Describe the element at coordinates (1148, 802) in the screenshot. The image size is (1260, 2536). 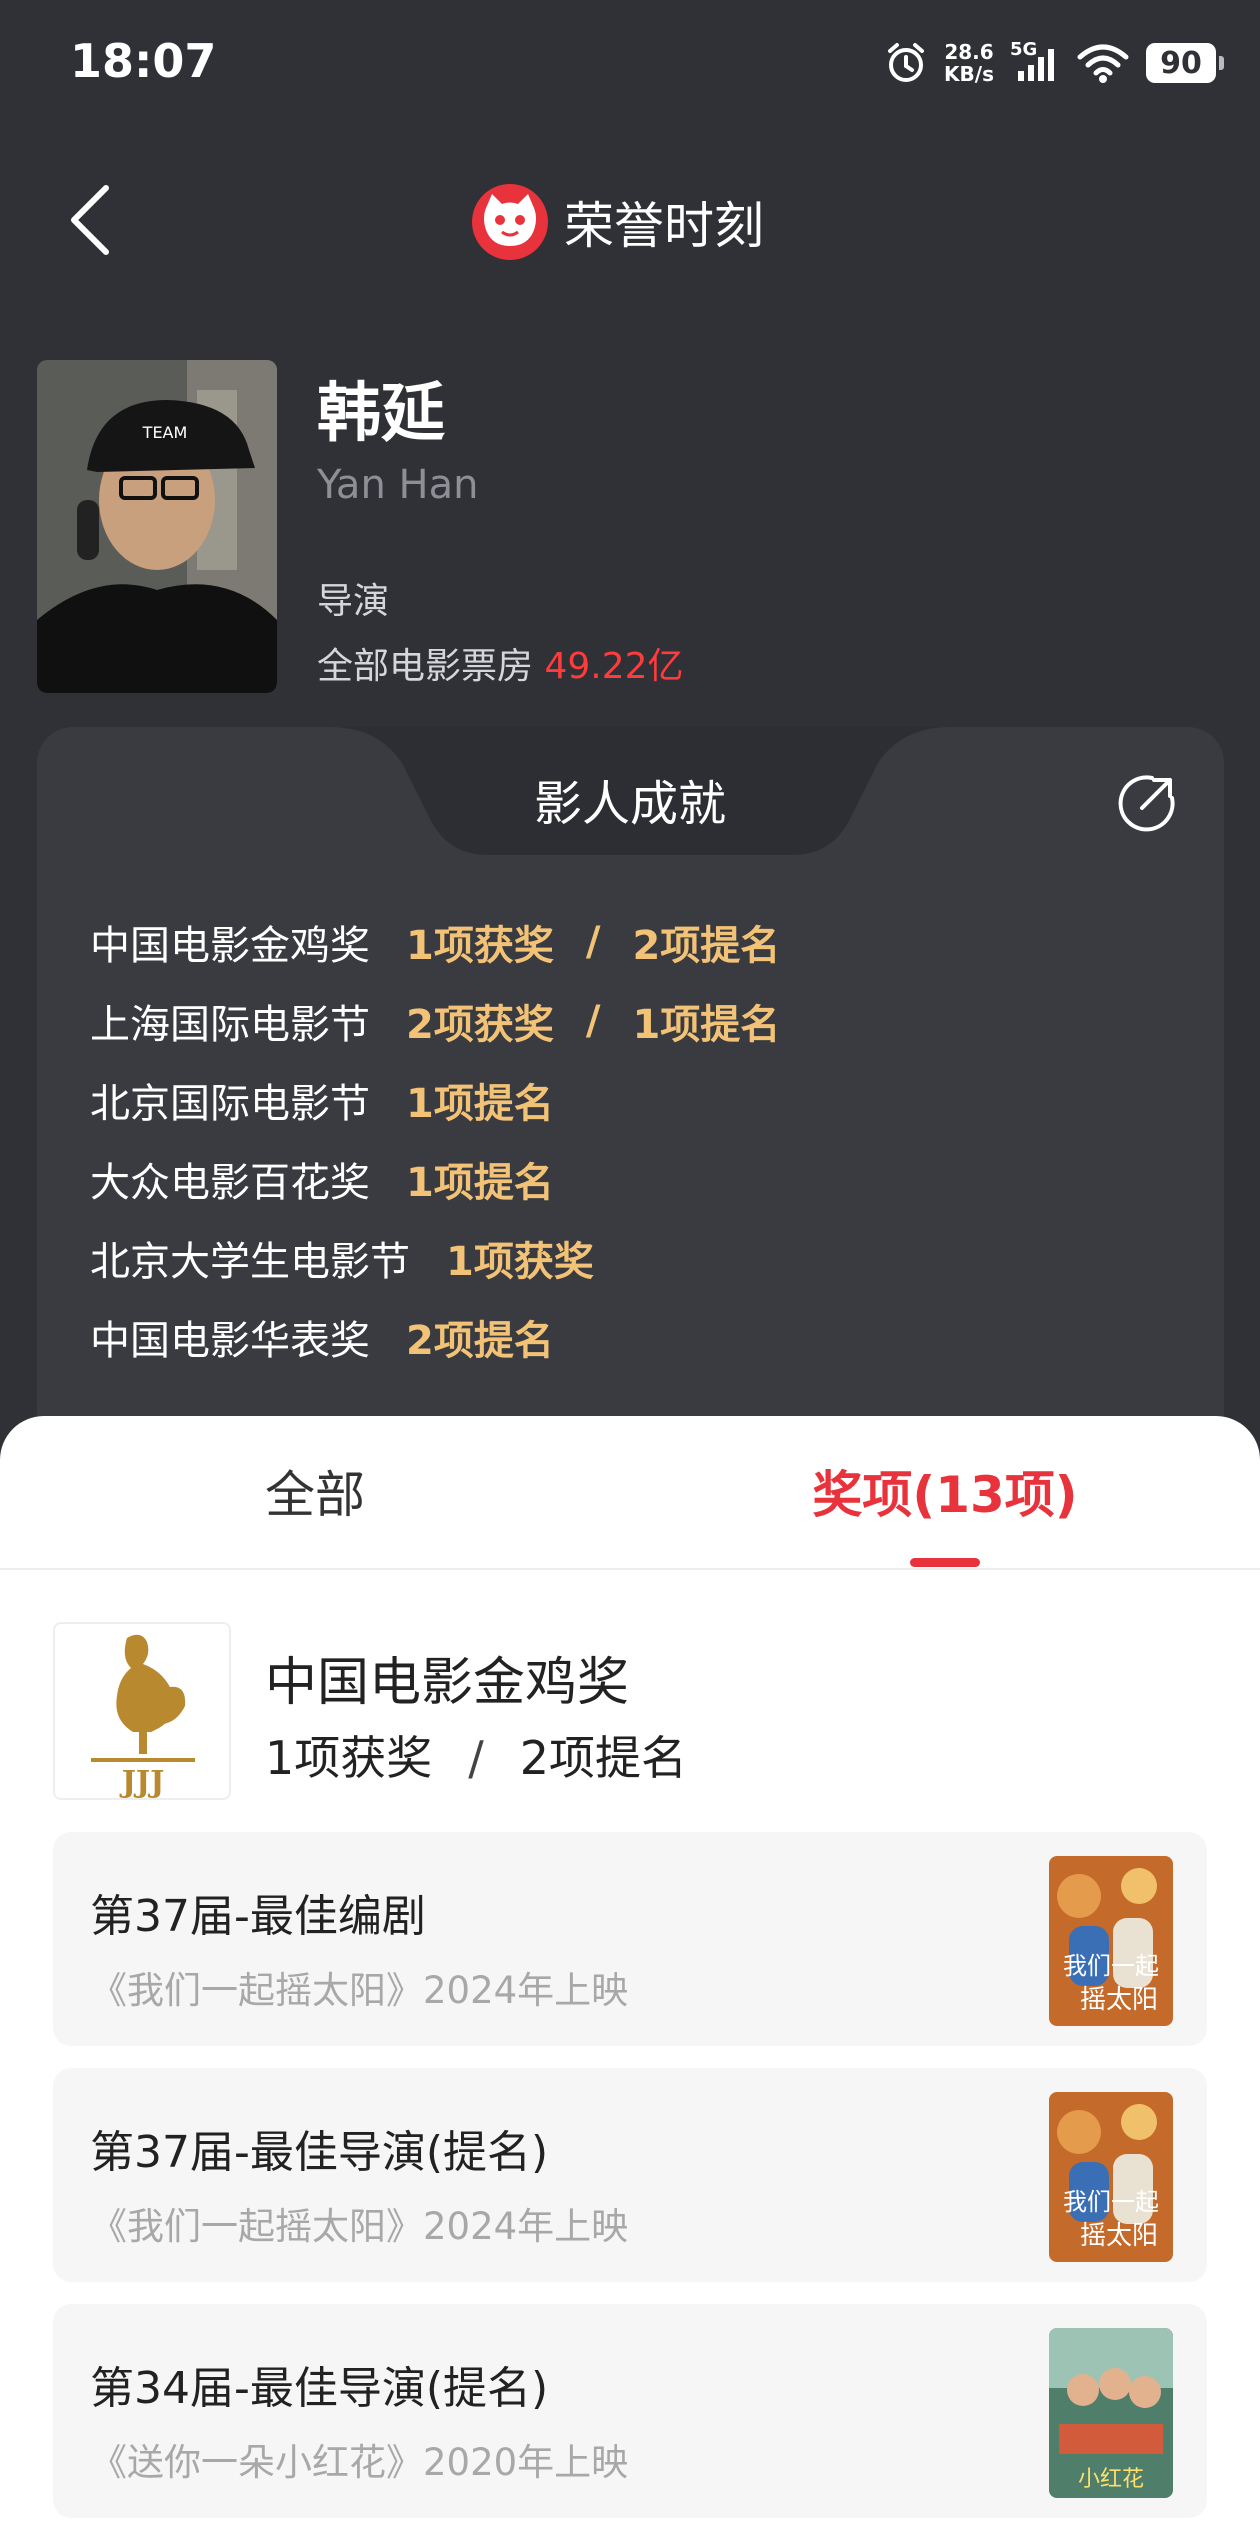
I see `share-icon` at that location.